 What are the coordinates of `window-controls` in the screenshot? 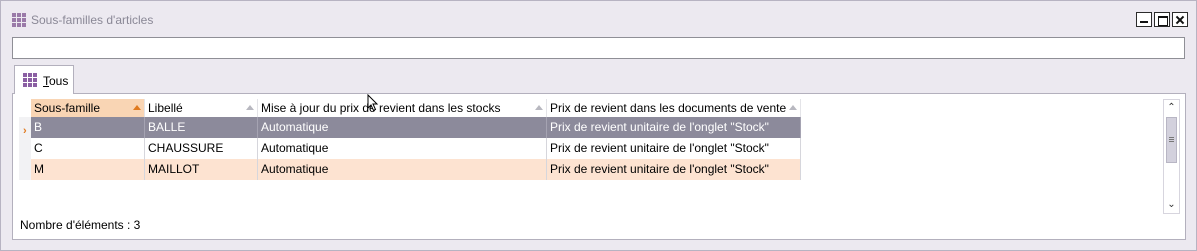 It's located at (1162, 19).